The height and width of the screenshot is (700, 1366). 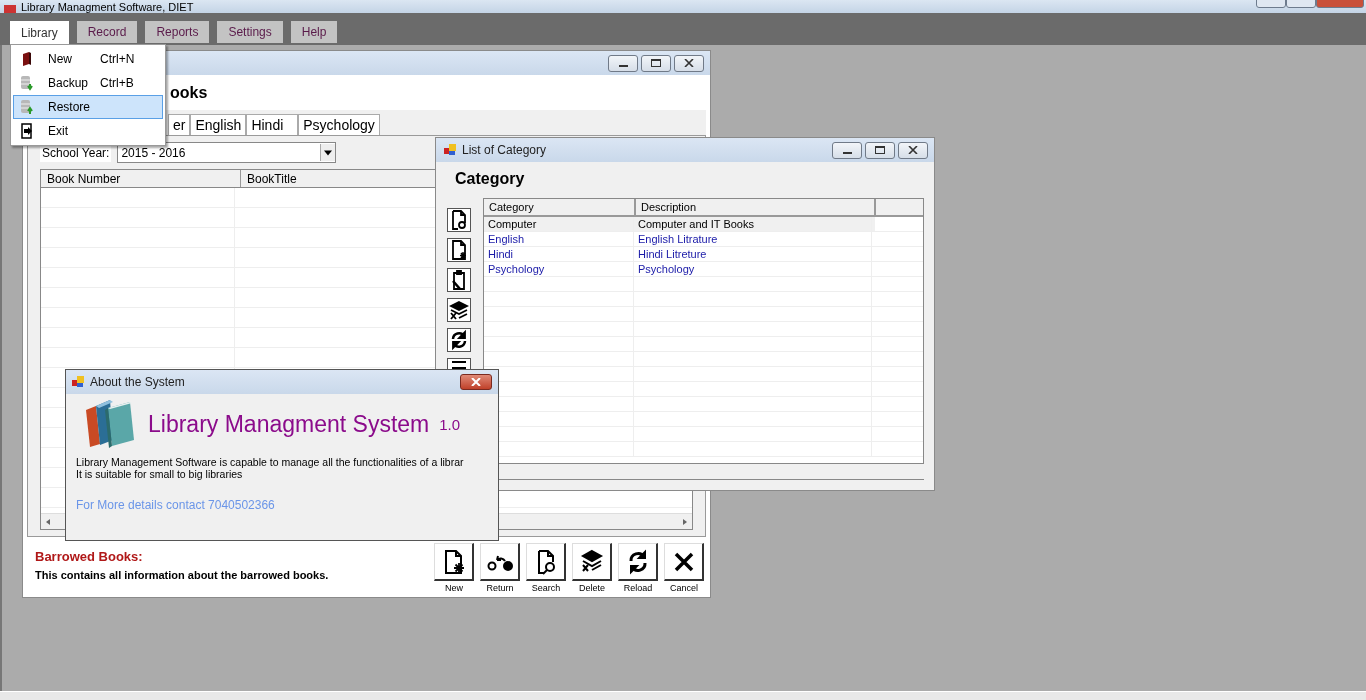 I want to click on product-name: Library Managment System, so click(x=289, y=424).